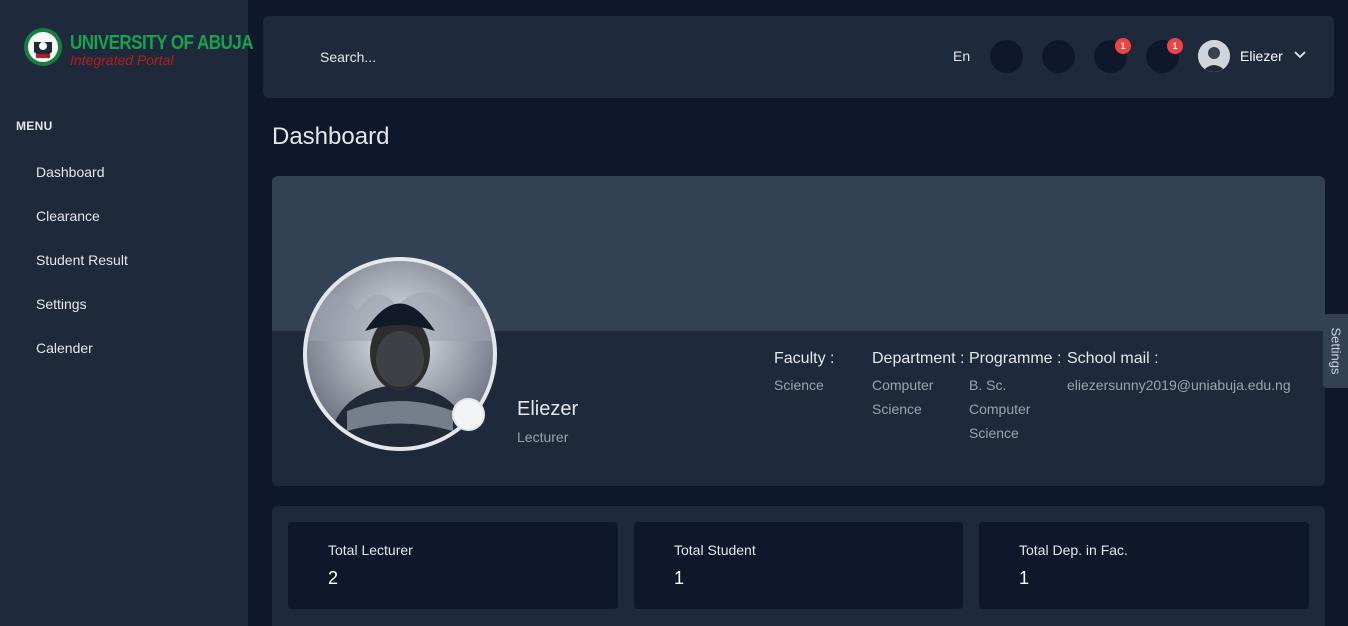  I want to click on programme-label: Programme :, so click(1015, 358).